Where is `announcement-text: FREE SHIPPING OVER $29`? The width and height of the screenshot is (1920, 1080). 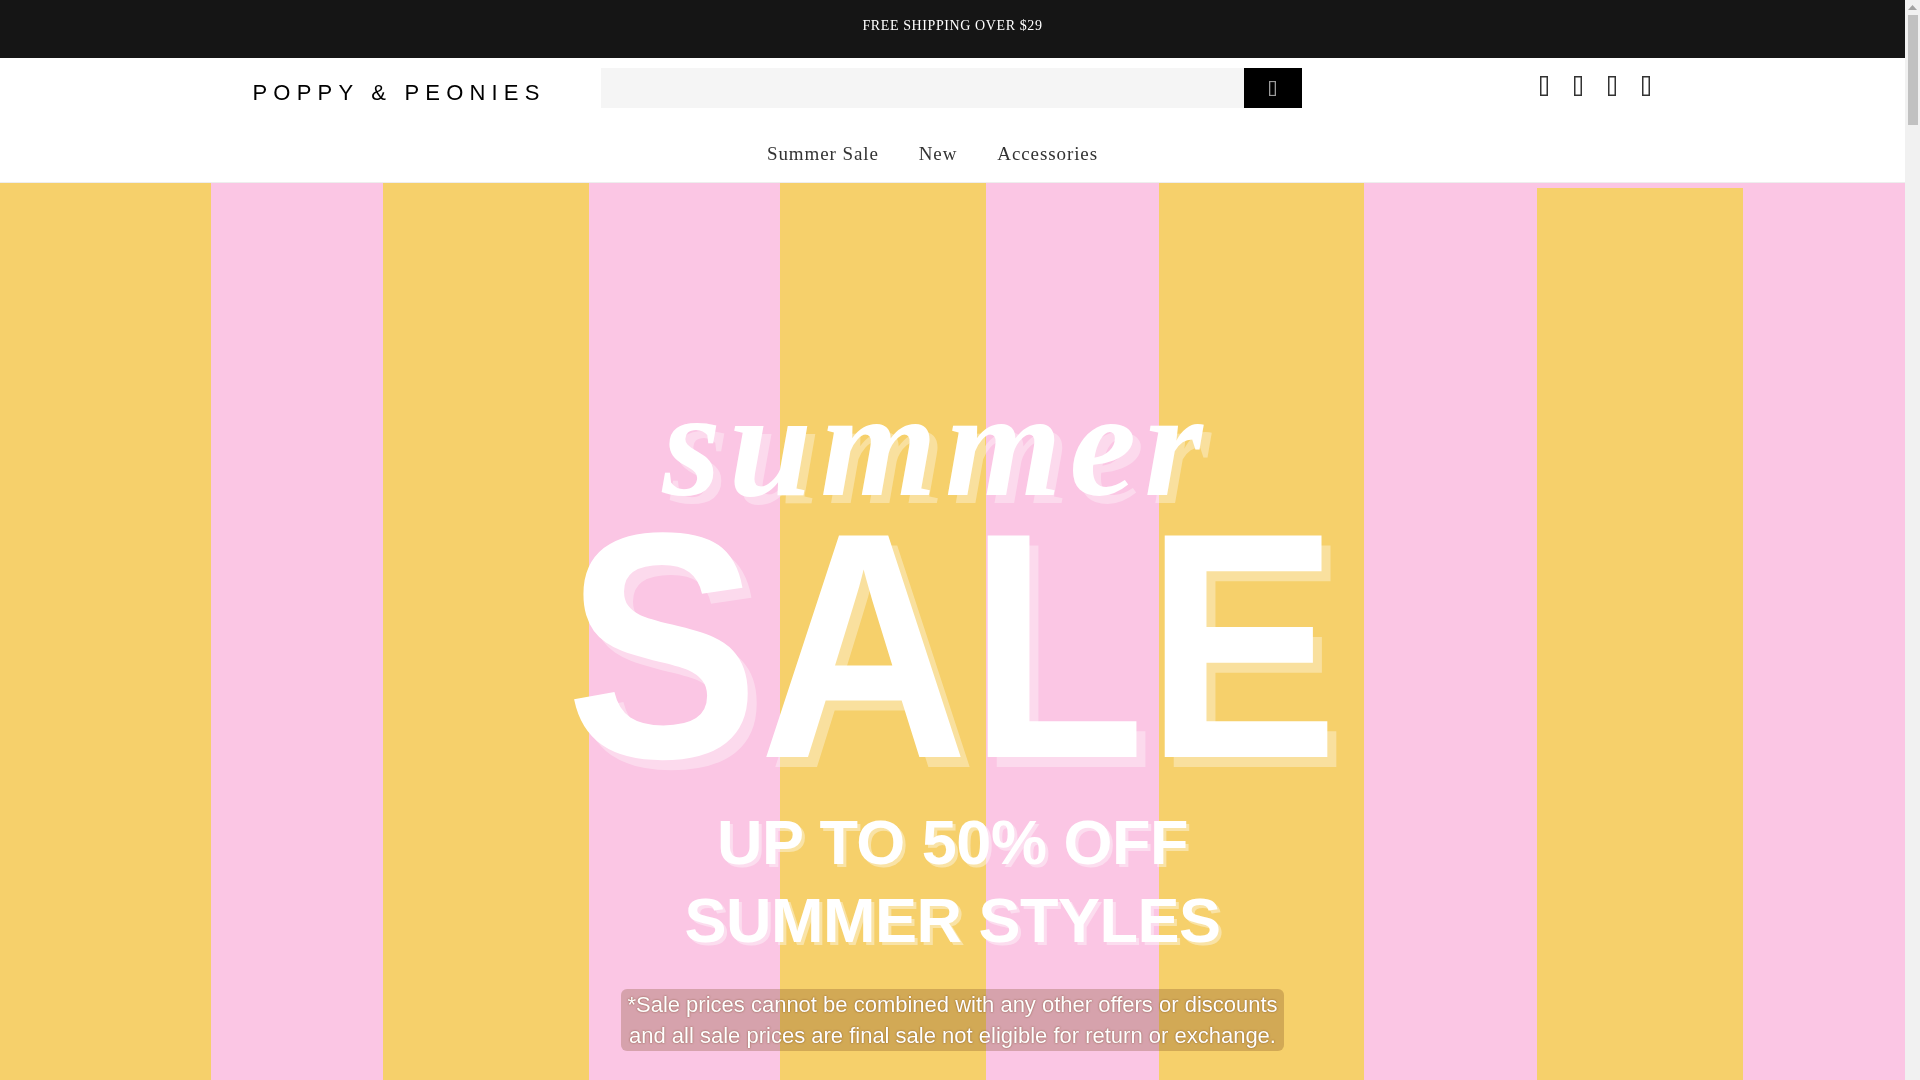 announcement-text: FREE SHIPPING OVER $29 is located at coordinates (952, 25).